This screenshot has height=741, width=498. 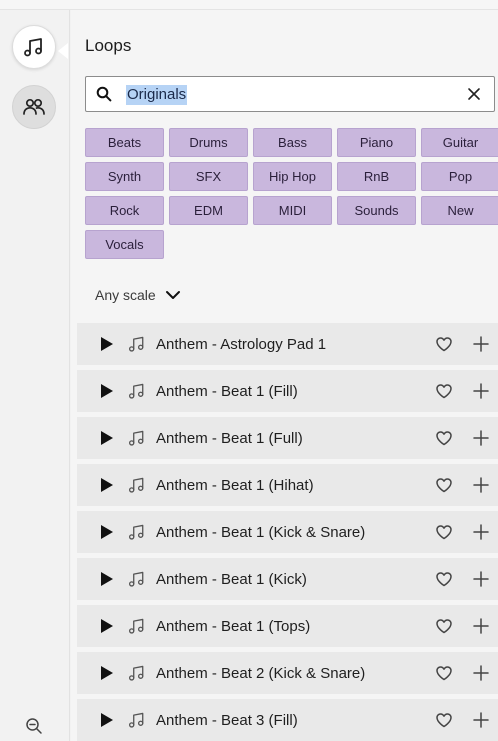 I want to click on tag-sounds: Sounds, so click(x=376, y=210).